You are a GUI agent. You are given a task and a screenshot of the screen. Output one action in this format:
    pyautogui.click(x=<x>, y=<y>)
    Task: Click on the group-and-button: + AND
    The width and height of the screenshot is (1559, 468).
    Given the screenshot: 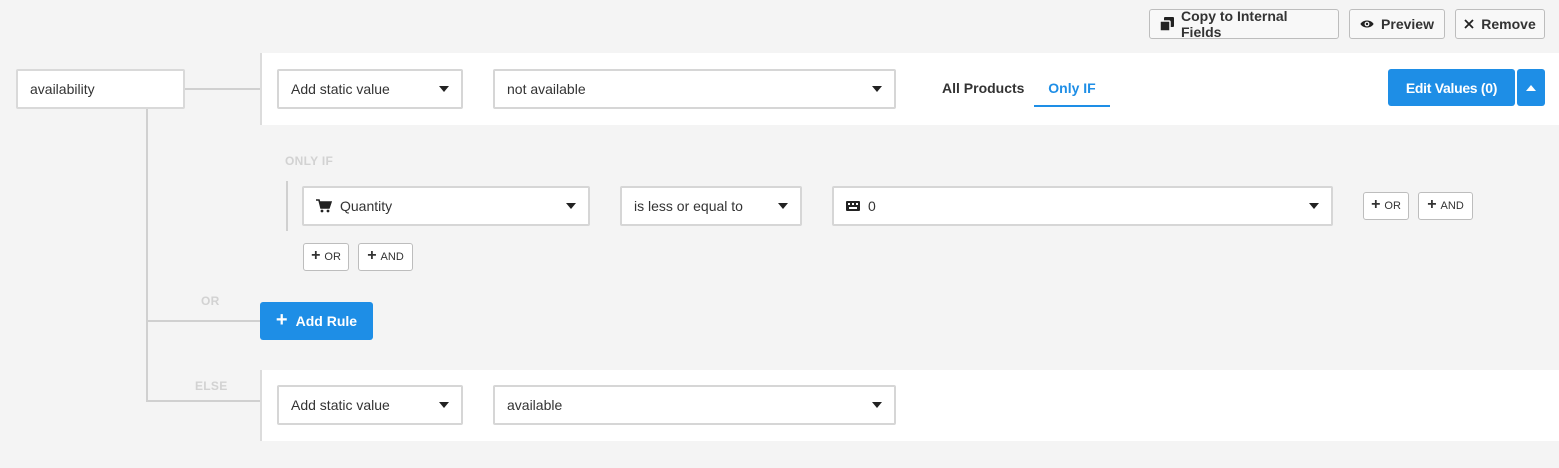 What is the action you would take?
    pyautogui.click(x=385, y=257)
    